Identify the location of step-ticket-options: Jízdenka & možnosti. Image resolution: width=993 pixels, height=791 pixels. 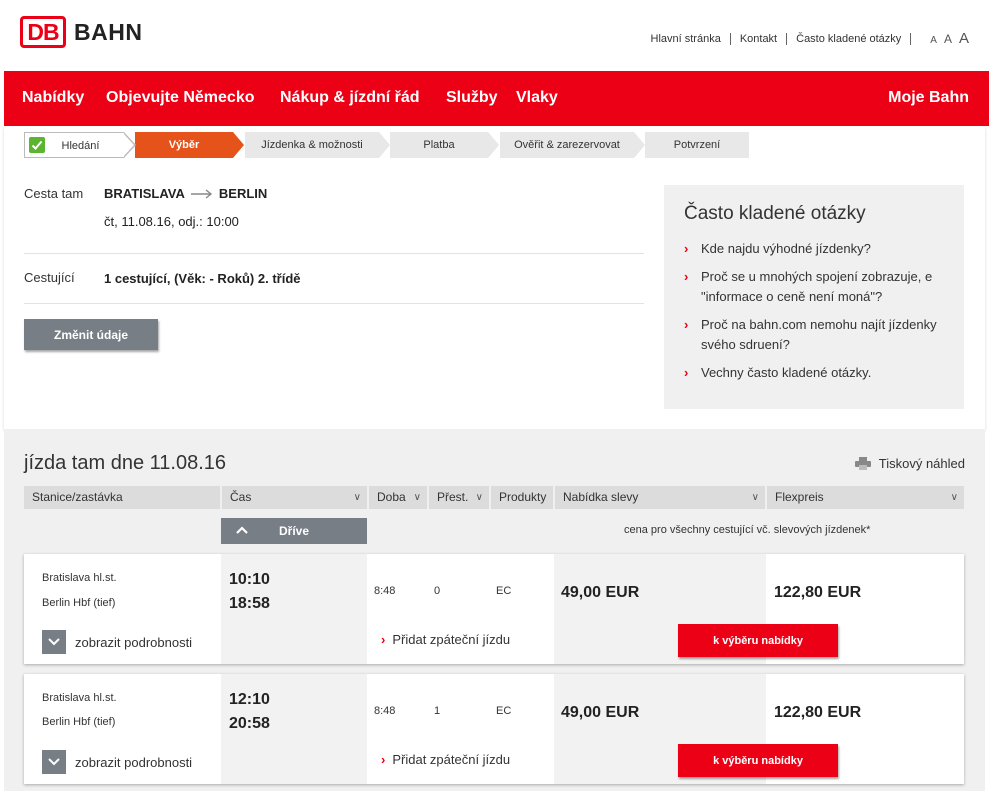
(317, 145).